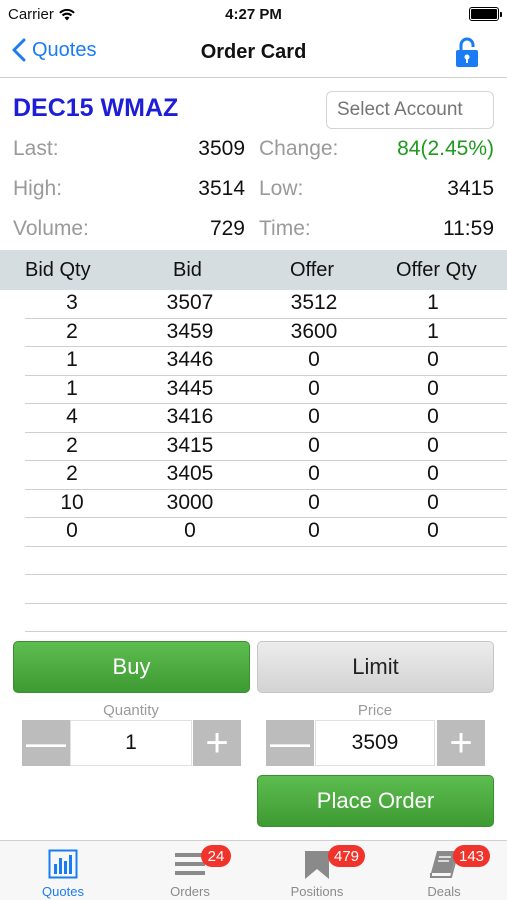 The height and width of the screenshot is (900, 507). I want to click on quantity-label: Quantity, so click(131, 710).